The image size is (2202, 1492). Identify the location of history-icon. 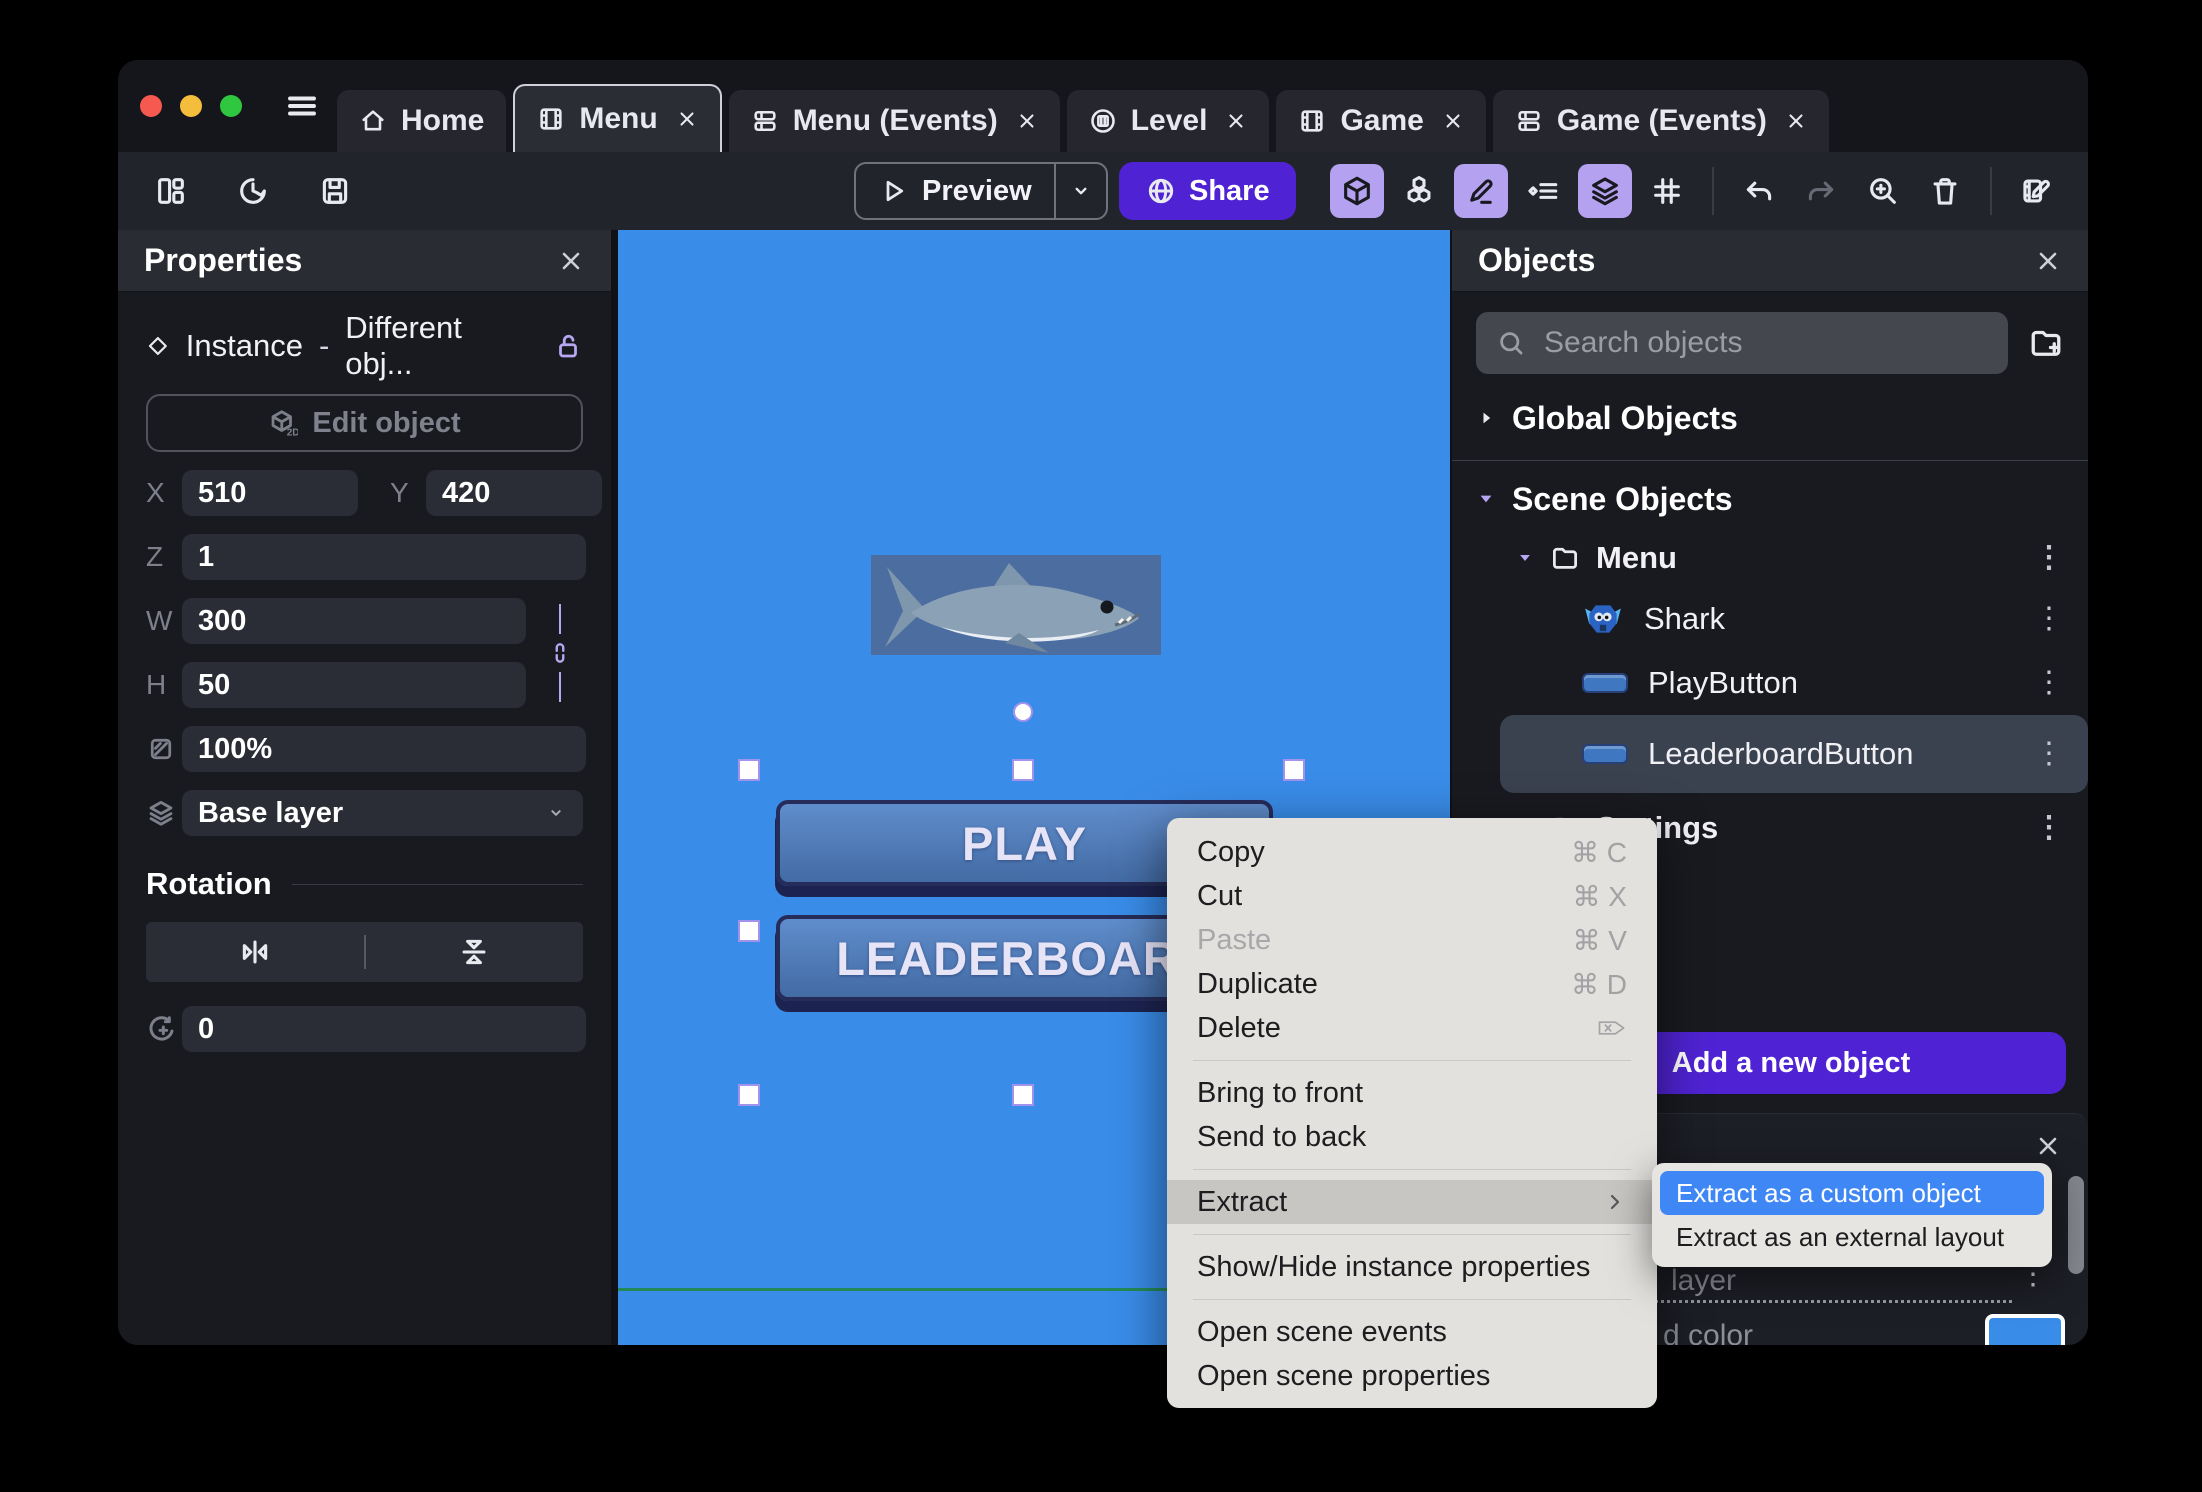
(253, 191).